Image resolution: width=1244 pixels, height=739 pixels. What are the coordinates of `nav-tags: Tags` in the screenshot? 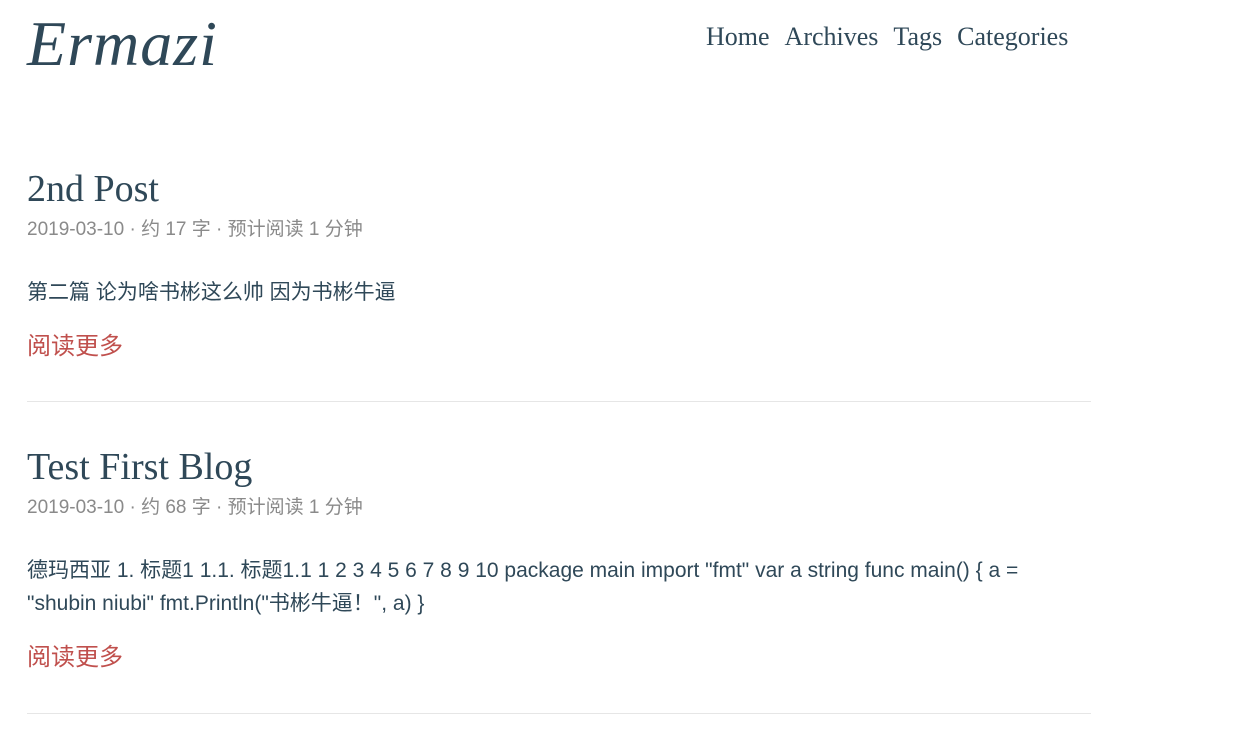 It's located at (917, 37).